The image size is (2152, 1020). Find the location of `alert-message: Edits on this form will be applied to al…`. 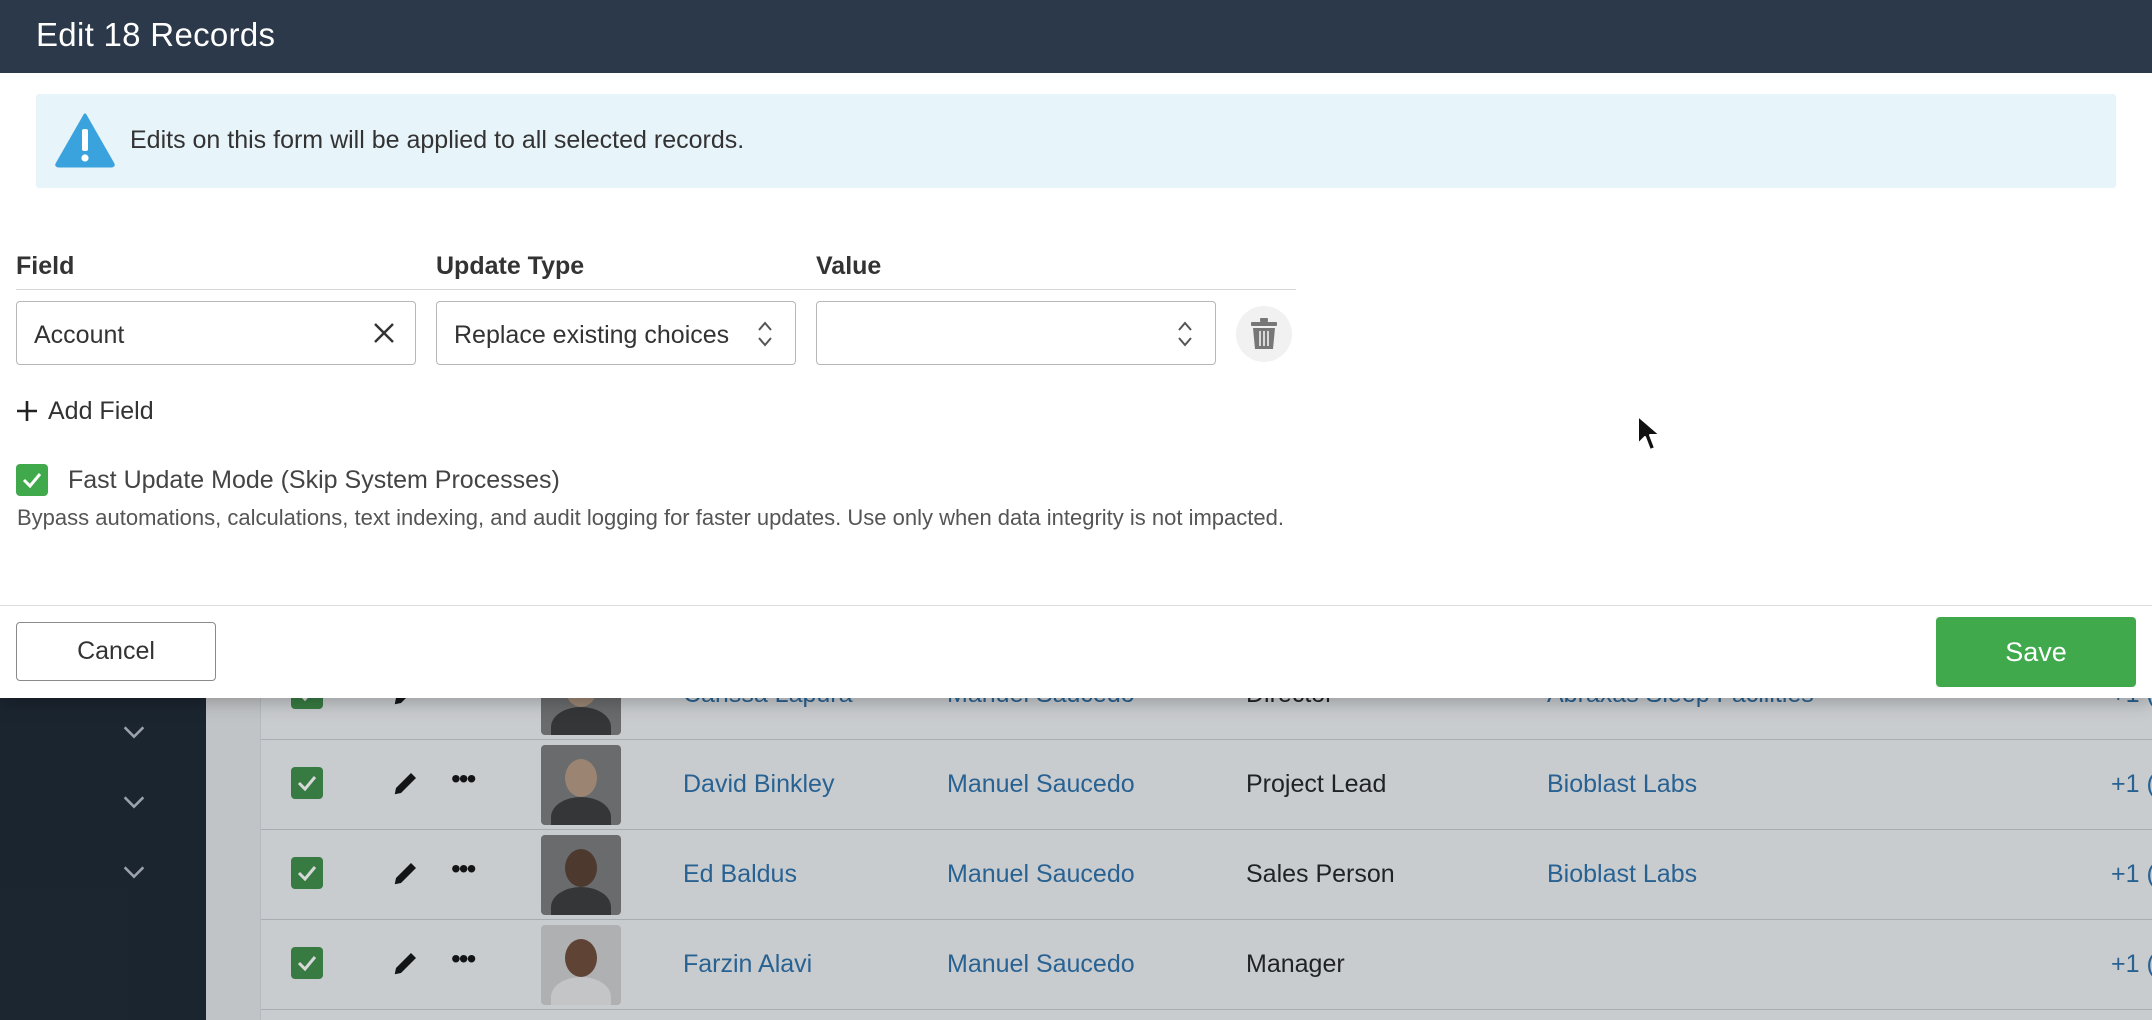

alert-message: Edits on this form will be applied to al… is located at coordinates (437, 140).